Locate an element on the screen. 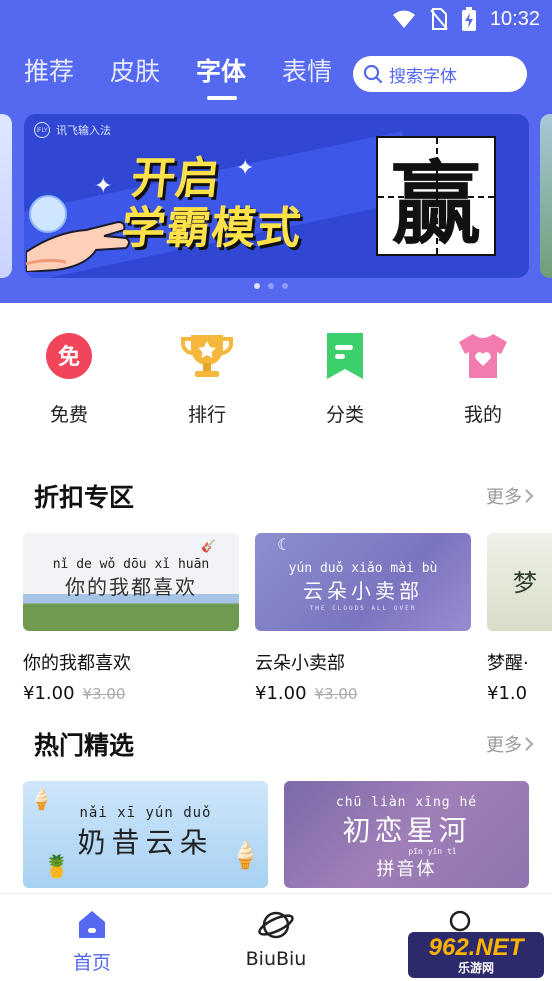 Image resolution: width=552 pixels, height=981 pixels. battery-charging-icon is located at coordinates (468, 19).